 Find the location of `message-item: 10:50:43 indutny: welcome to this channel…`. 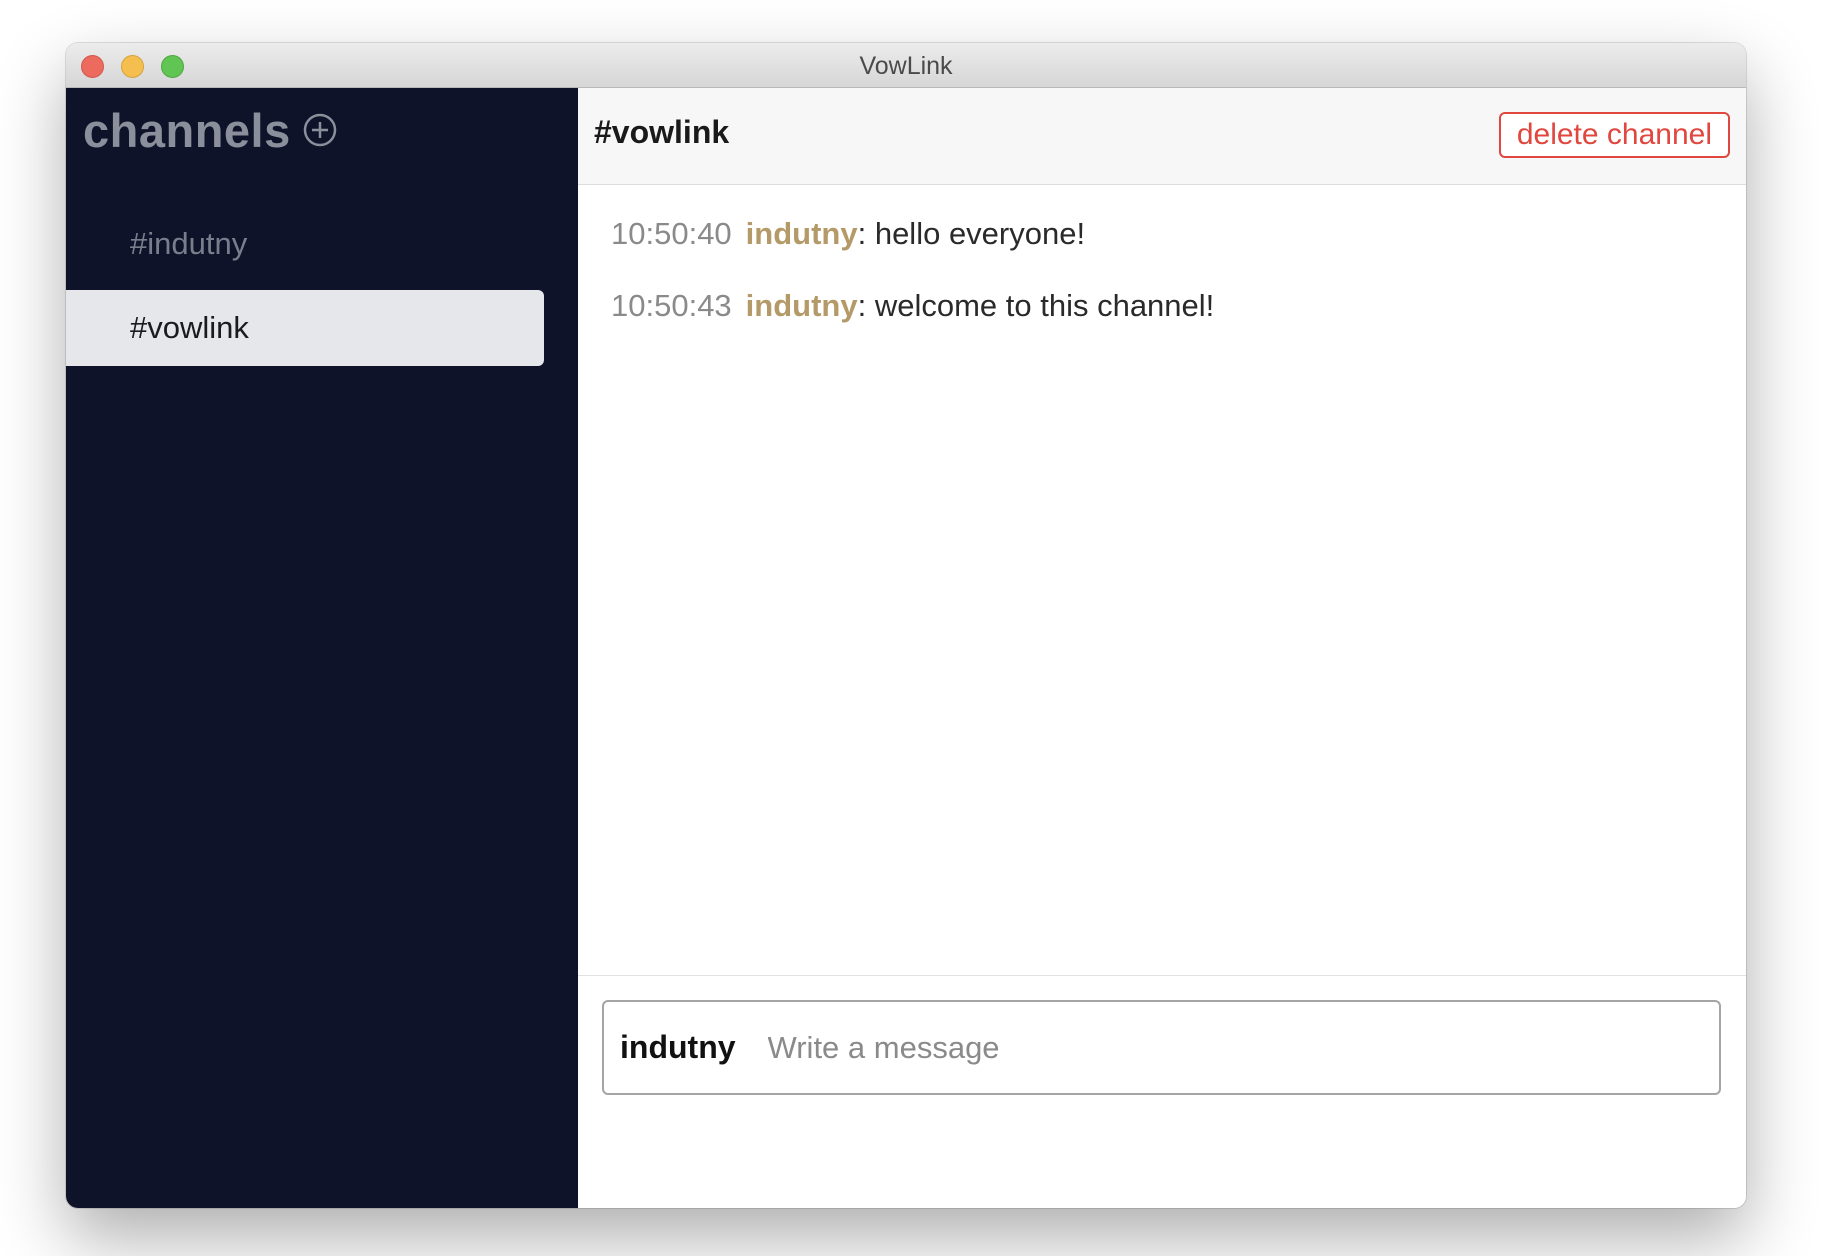

message-item: 10:50:43 indutny: welcome to this channel… is located at coordinates (912, 306).